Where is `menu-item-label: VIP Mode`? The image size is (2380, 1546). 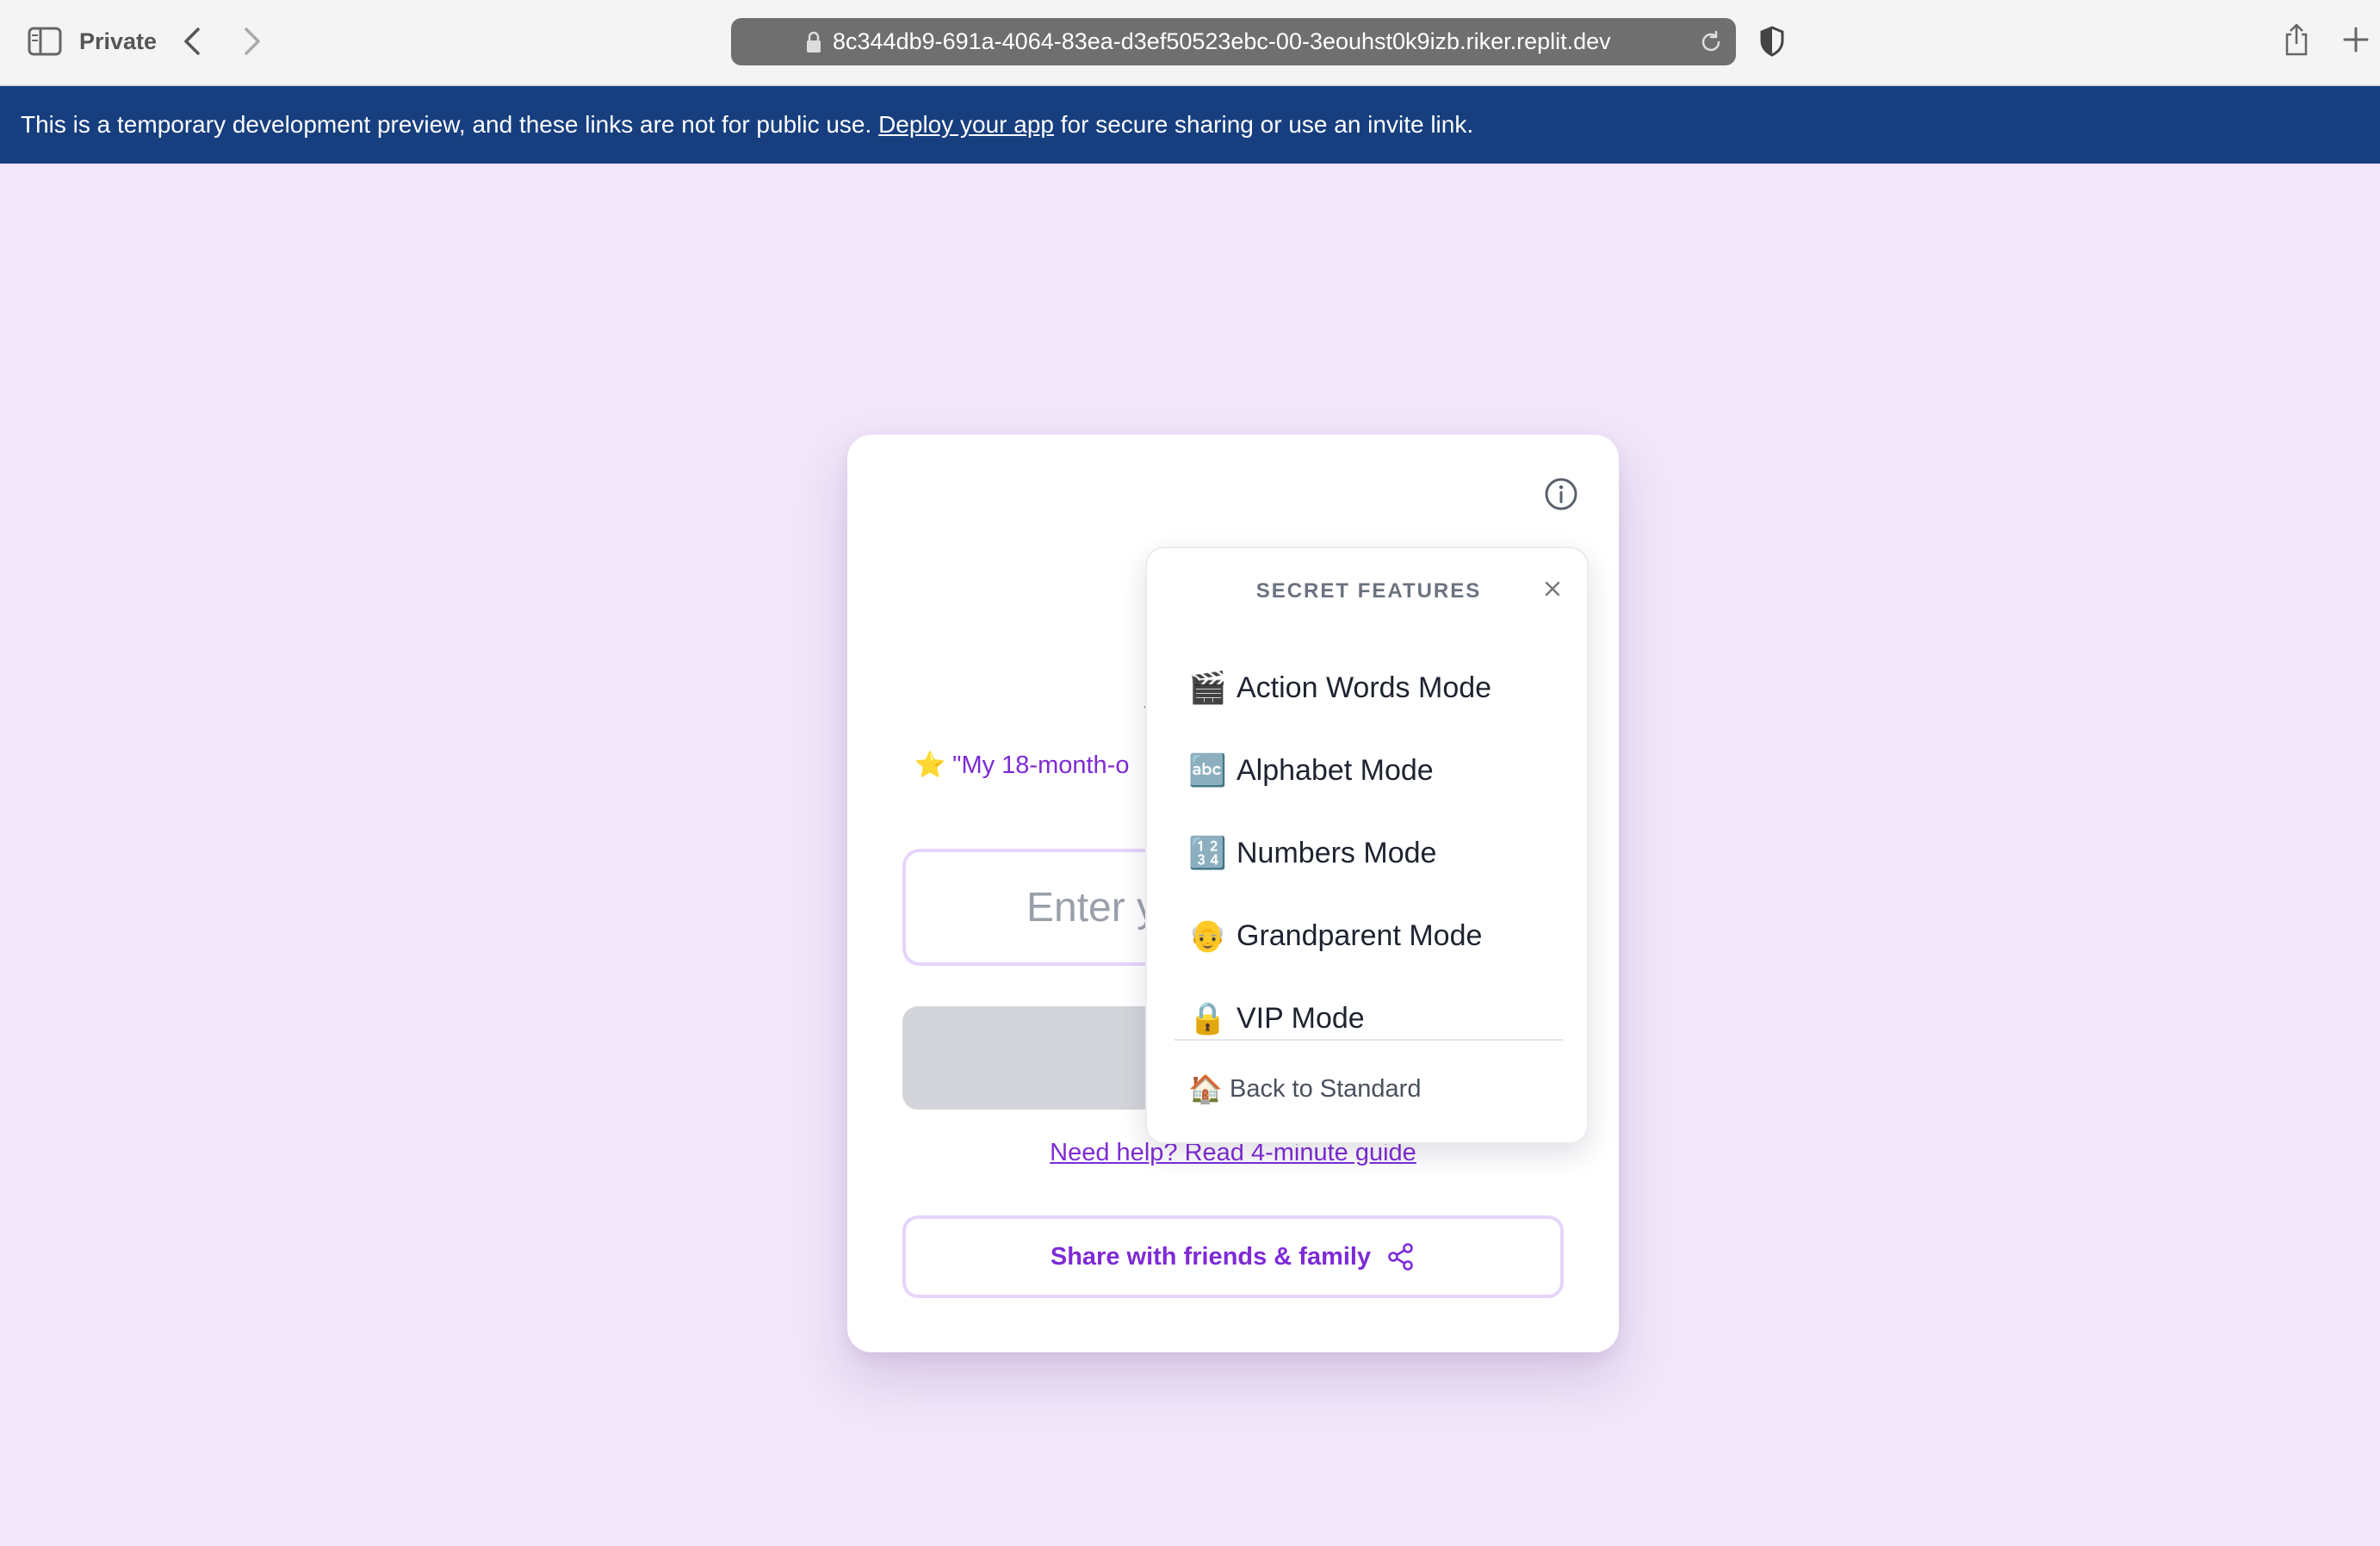 menu-item-label: VIP Mode is located at coordinates (1301, 1018).